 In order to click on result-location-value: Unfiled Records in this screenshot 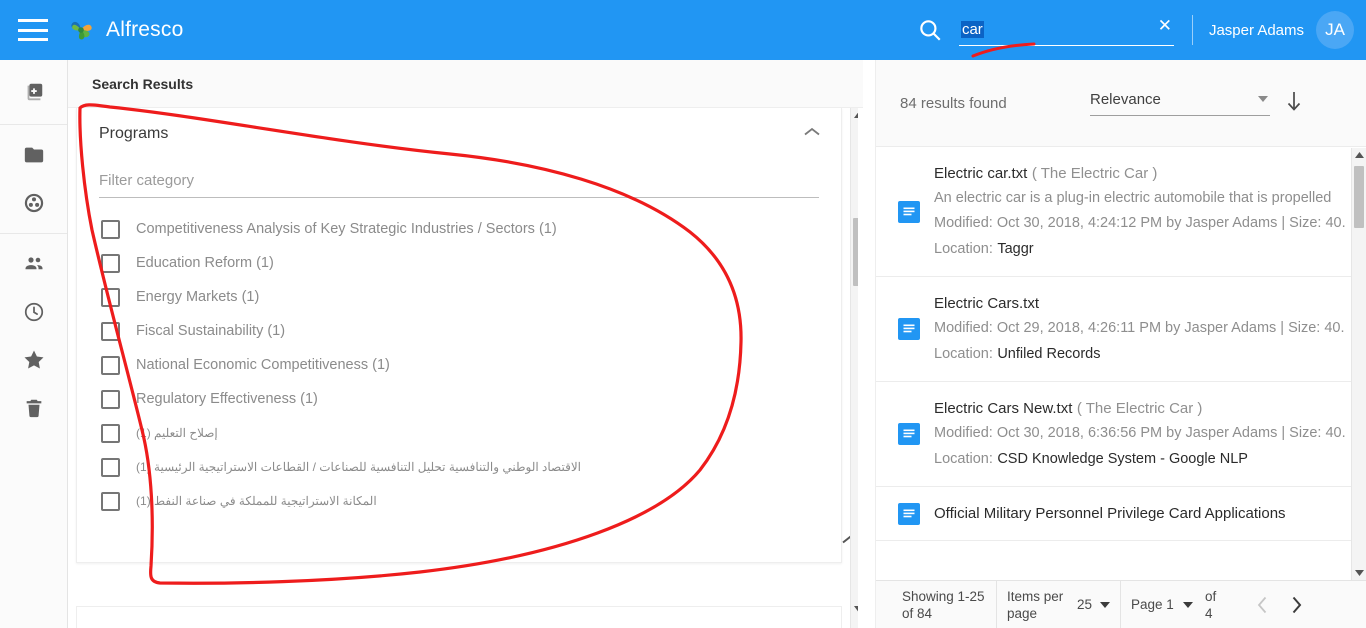, I will do `click(1048, 354)`.